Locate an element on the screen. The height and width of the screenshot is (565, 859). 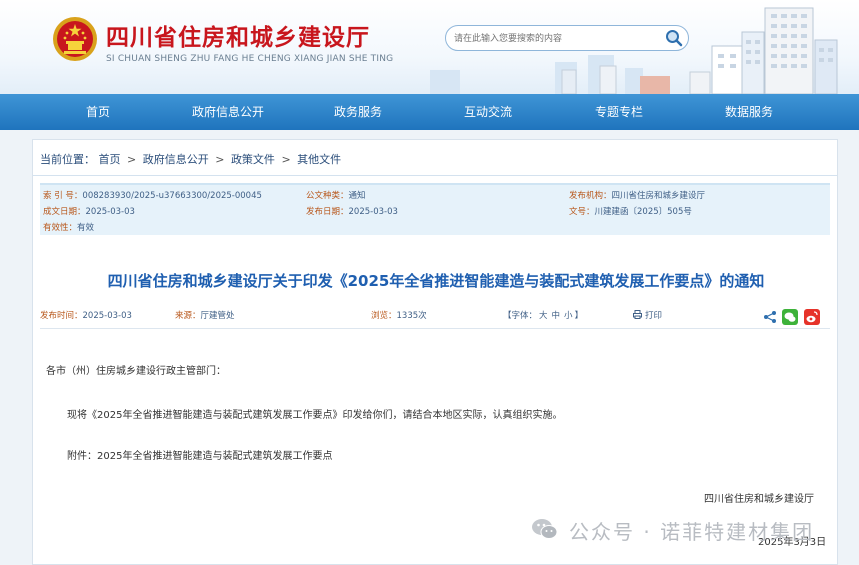
wechat-share-icon is located at coordinates (790, 317).